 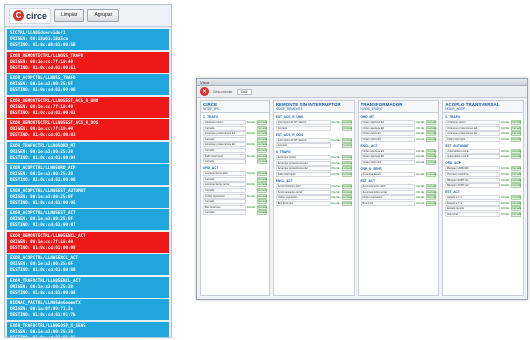 What do you see at coordinates (283, 152) in the screenshot?
I see `signal-group-title: S_TRAFO` at bounding box center [283, 152].